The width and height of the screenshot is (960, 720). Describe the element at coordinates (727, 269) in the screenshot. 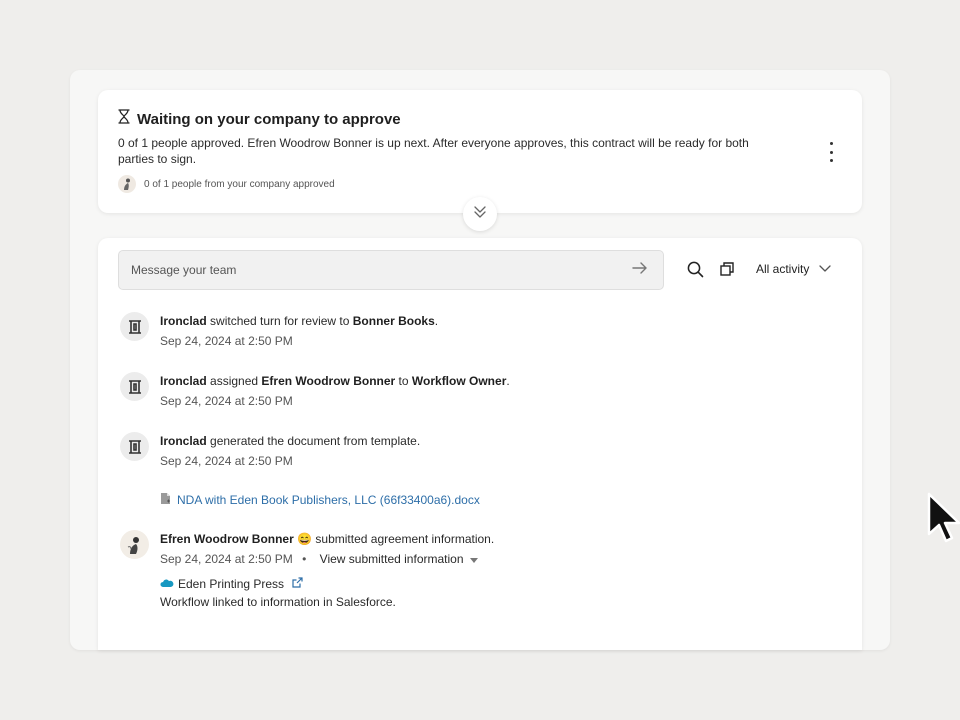

I see `copy-icon` at that location.